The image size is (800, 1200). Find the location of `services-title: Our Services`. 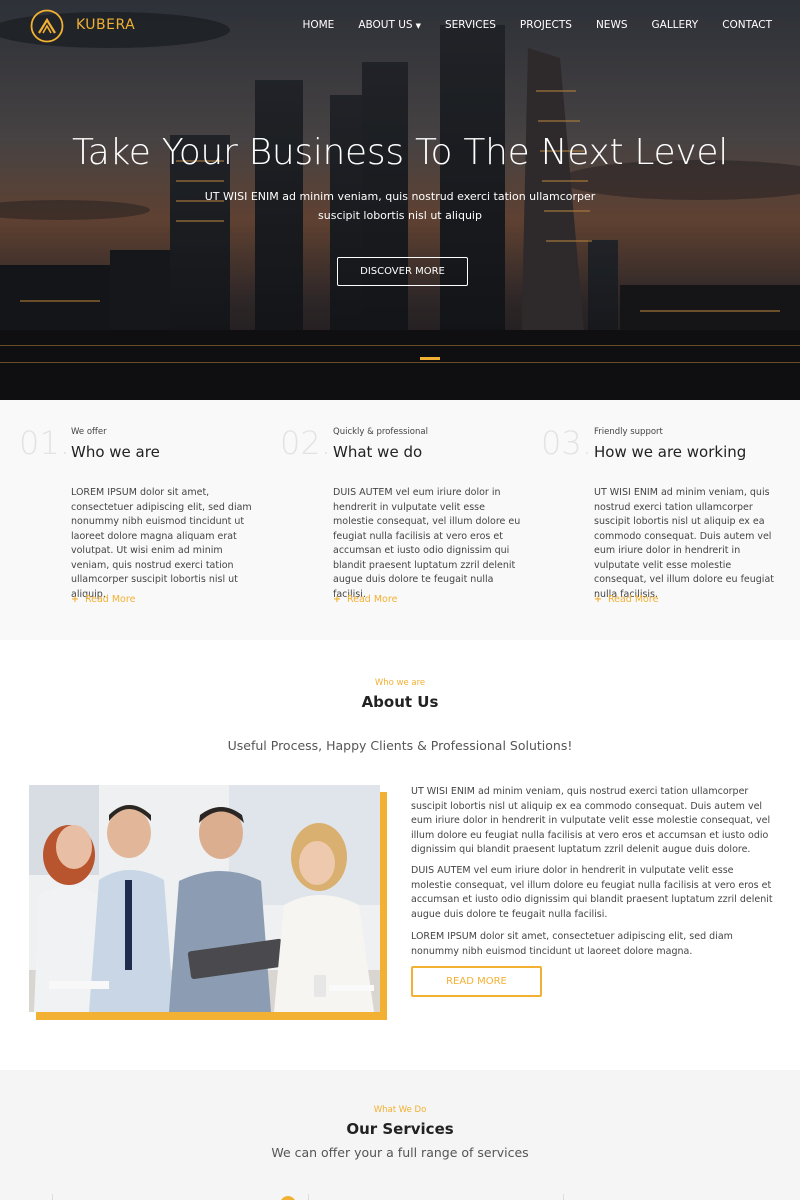

services-title: Our Services is located at coordinates (400, 1129).